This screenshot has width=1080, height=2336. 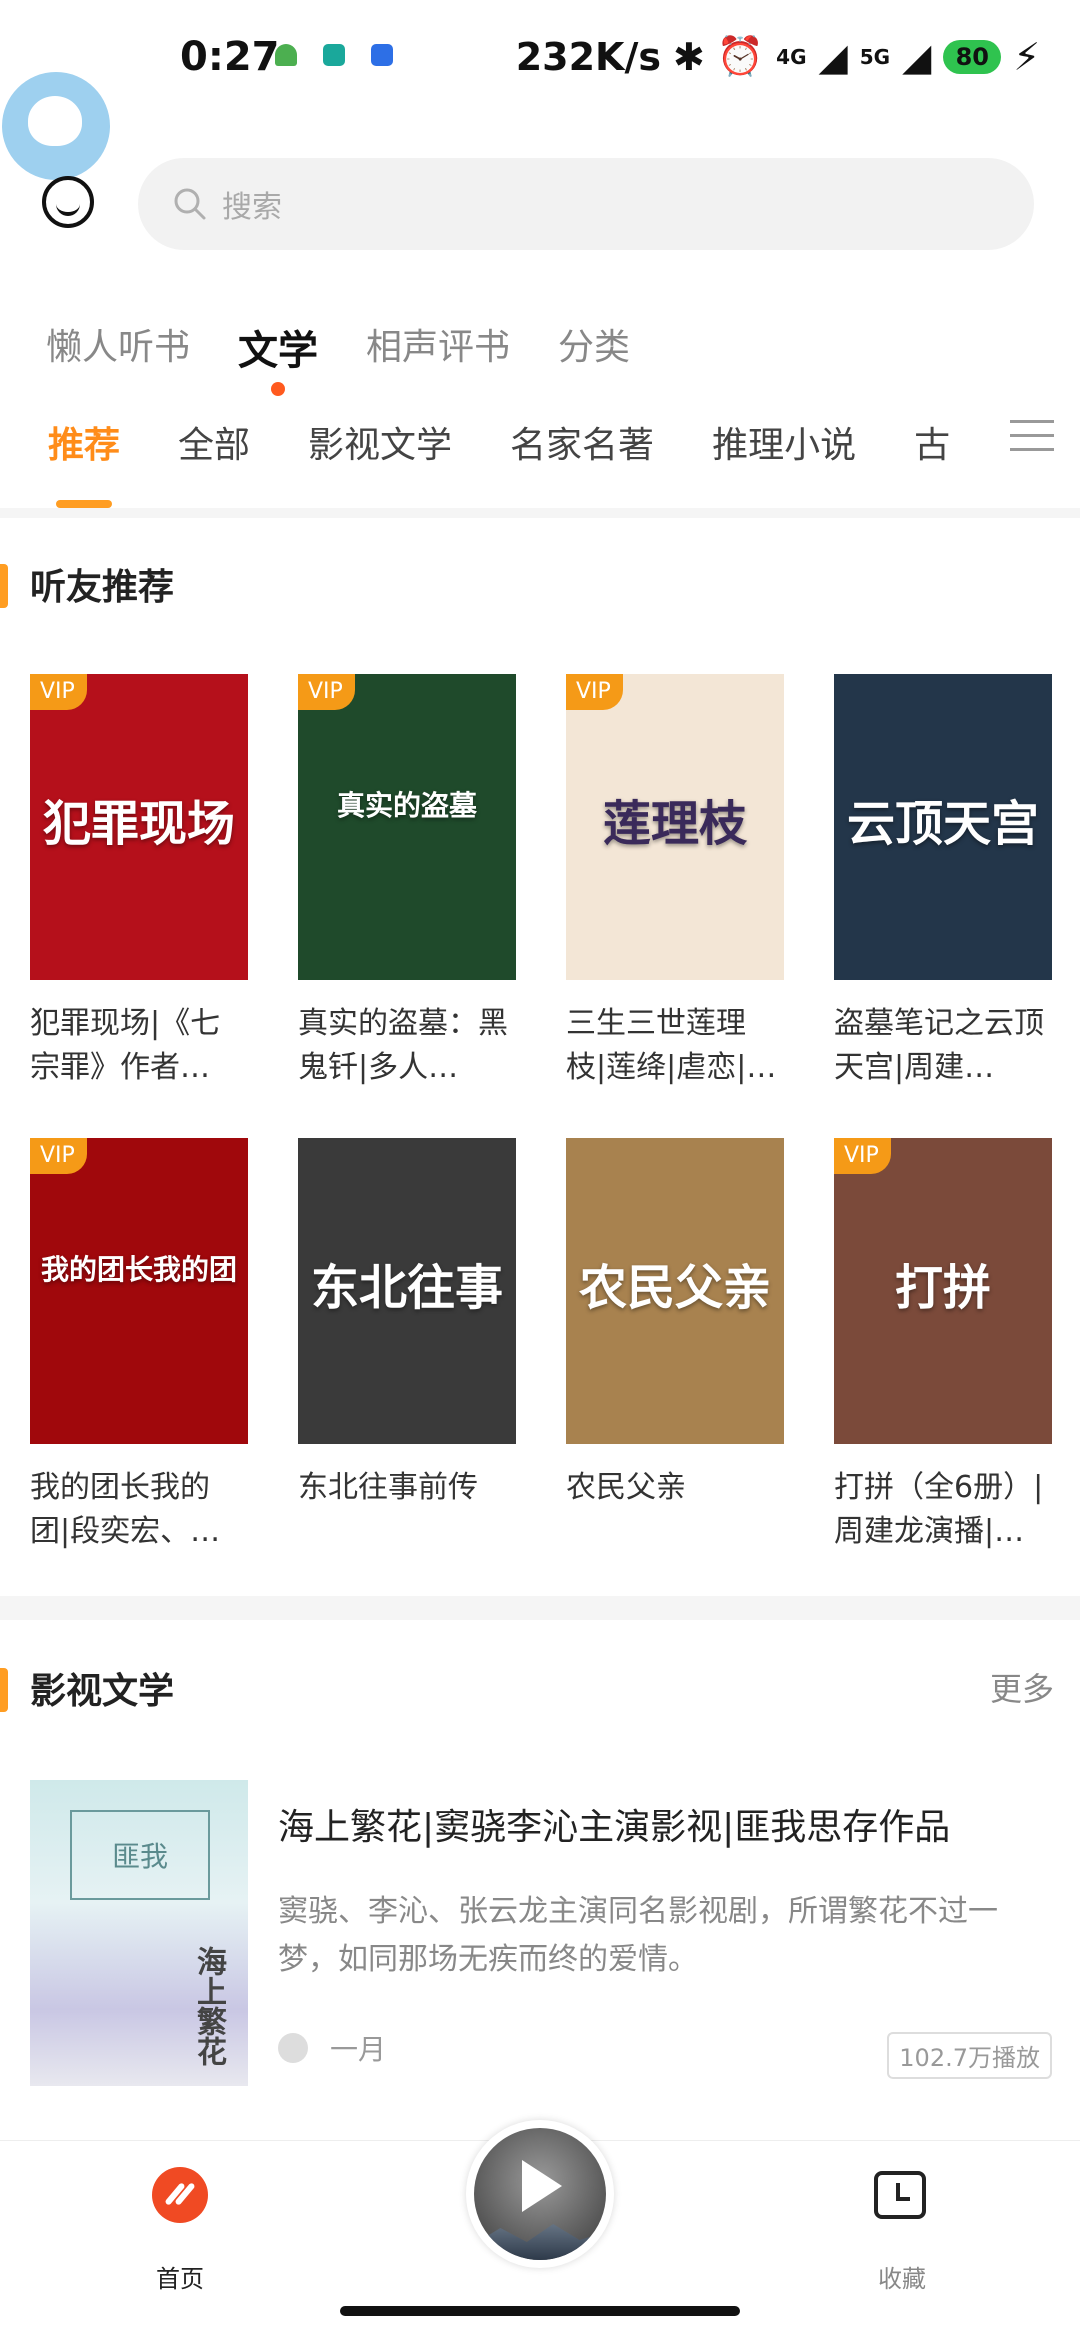 I want to click on status-bar: 0:27 232K/s ✱ ⏰ 4G ◢ 5G ◢ 80 ⚡, so click(x=540, y=60).